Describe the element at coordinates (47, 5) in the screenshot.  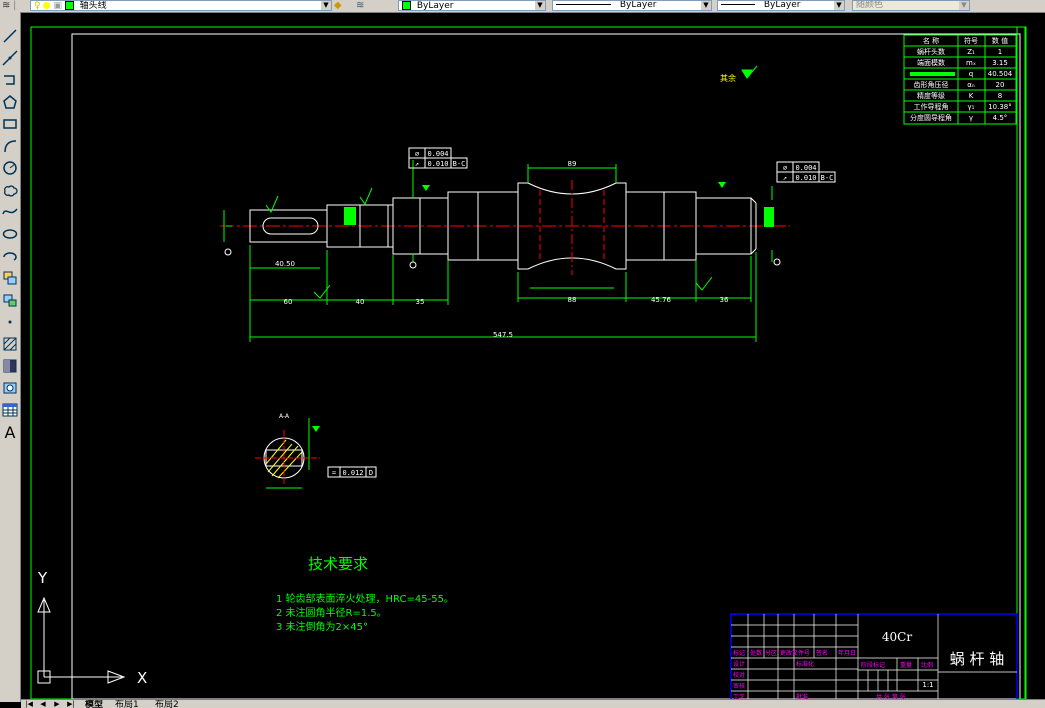
I see `sun-icon` at that location.